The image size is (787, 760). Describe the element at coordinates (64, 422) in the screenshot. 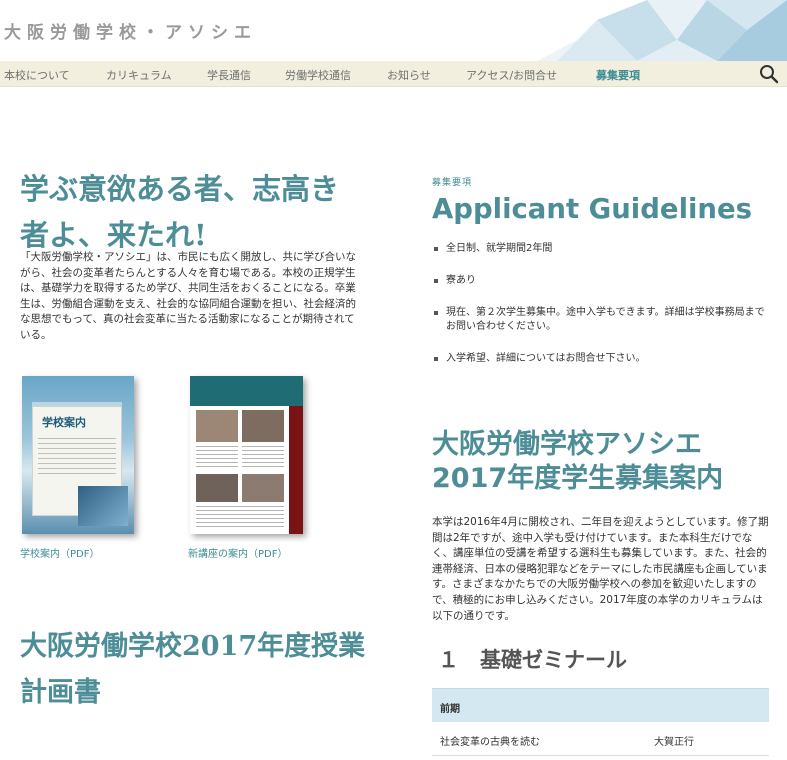

I see `brochure-title: 学校案内` at that location.